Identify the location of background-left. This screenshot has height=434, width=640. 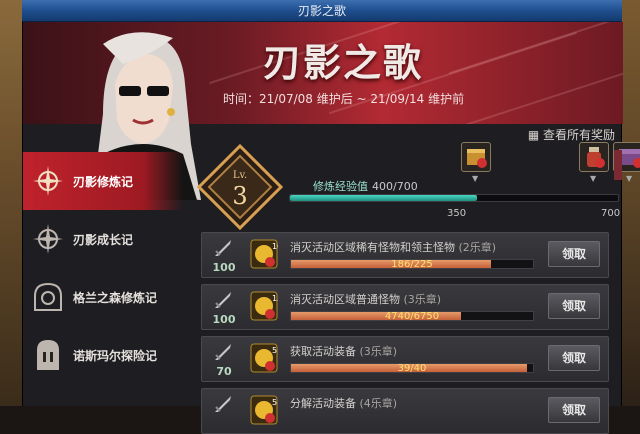
(11, 203).